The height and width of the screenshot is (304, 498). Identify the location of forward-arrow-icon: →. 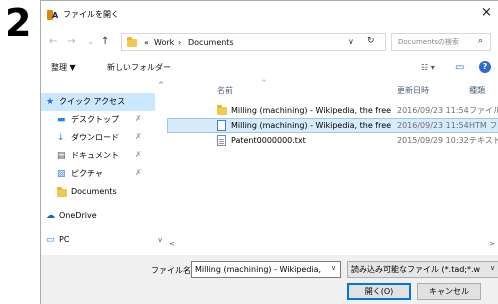
(71, 42).